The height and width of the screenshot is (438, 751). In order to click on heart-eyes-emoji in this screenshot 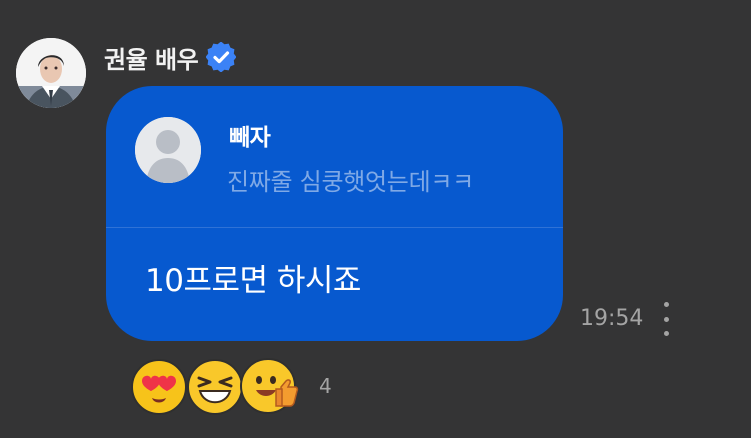, I will do `click(159, 386)`.